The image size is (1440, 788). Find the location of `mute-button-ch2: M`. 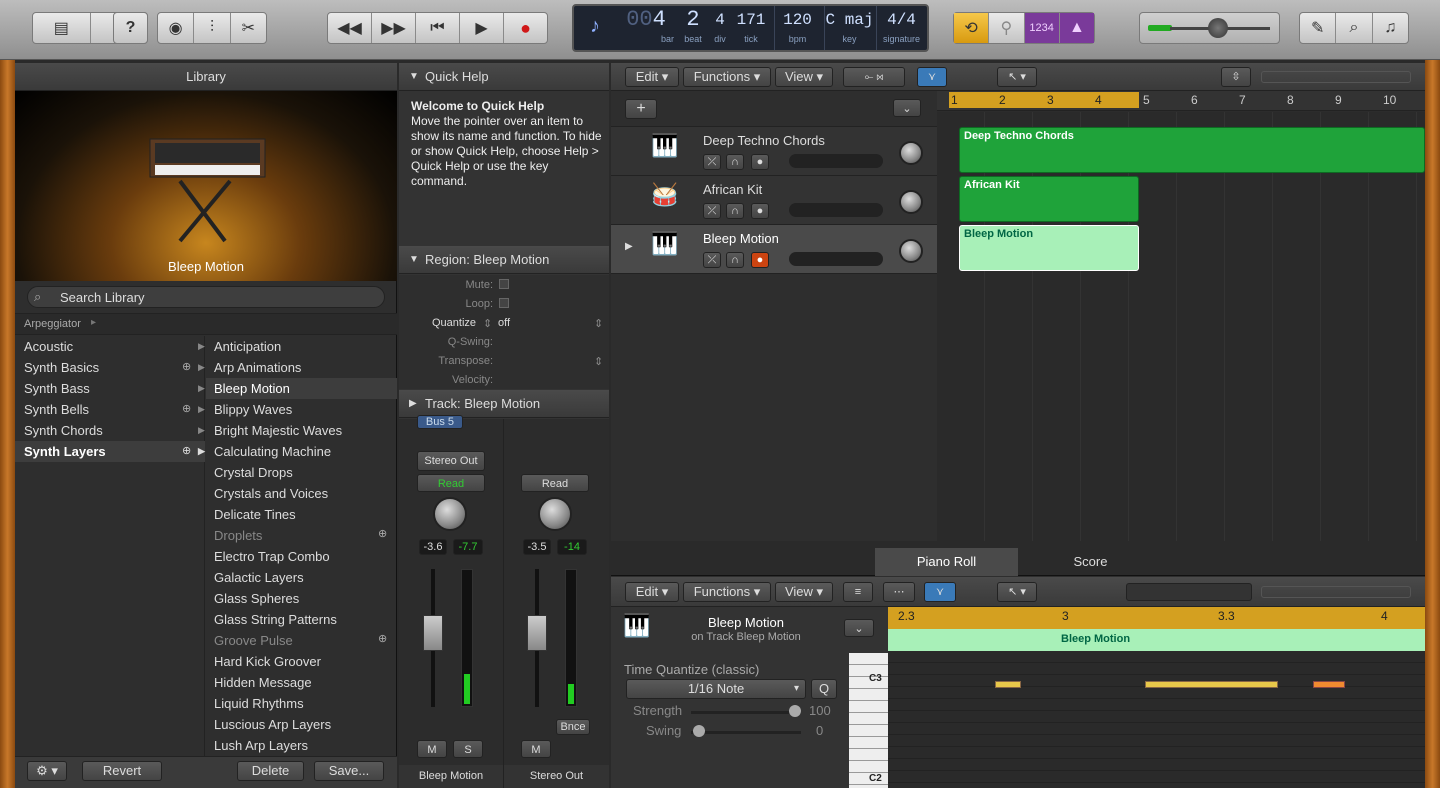

mute-button-ch2: M is located at coordinates (536, 749).